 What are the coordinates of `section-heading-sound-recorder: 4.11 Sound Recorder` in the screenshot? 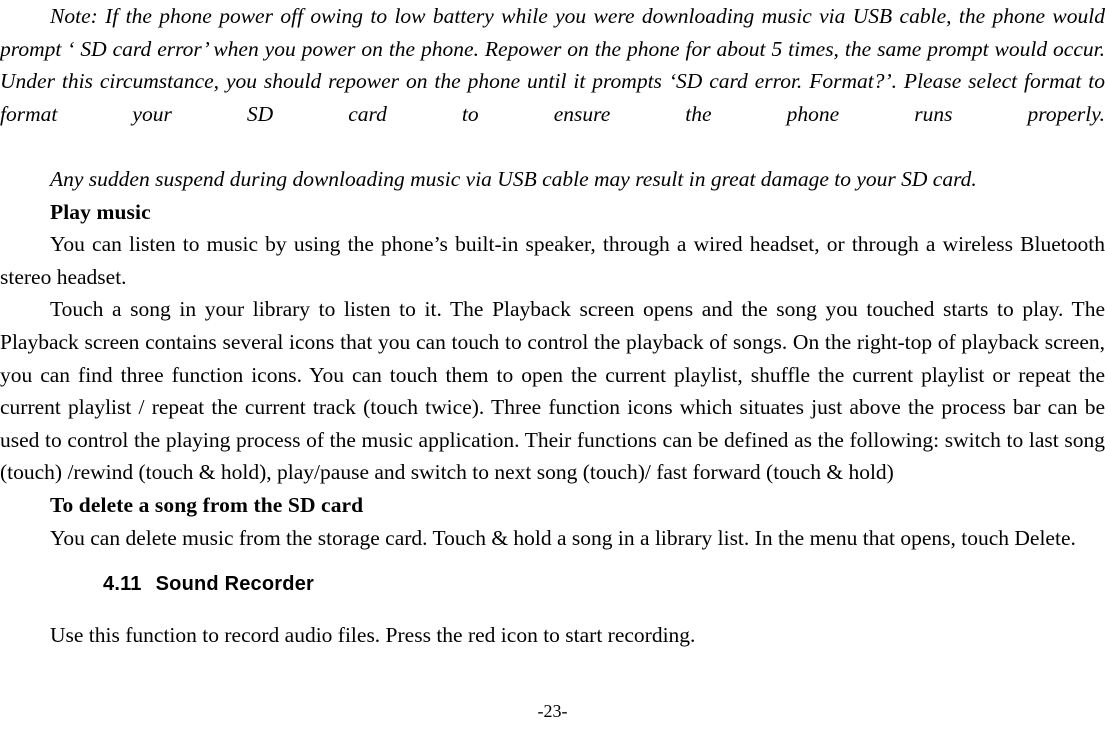 It's located at (552, 584).